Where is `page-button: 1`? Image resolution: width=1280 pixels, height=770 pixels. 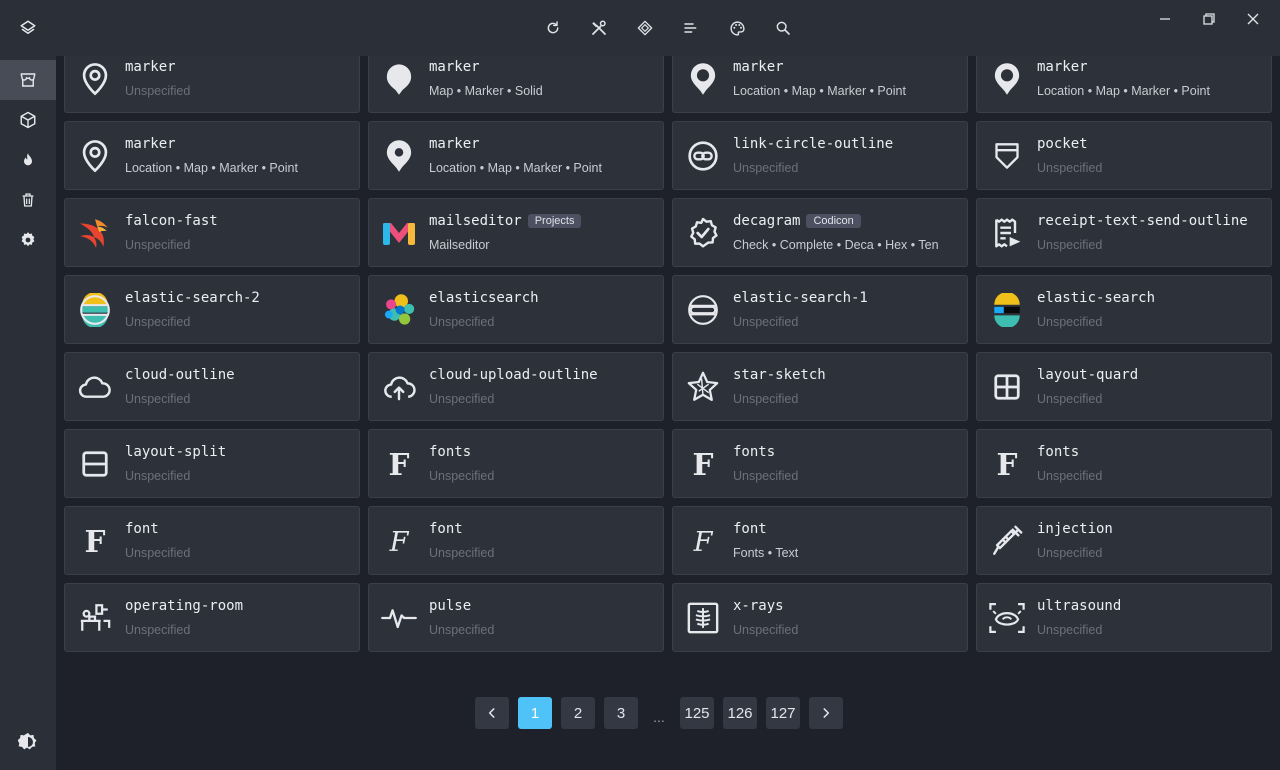 page-button: 1 is located at coordinates (535, 713).